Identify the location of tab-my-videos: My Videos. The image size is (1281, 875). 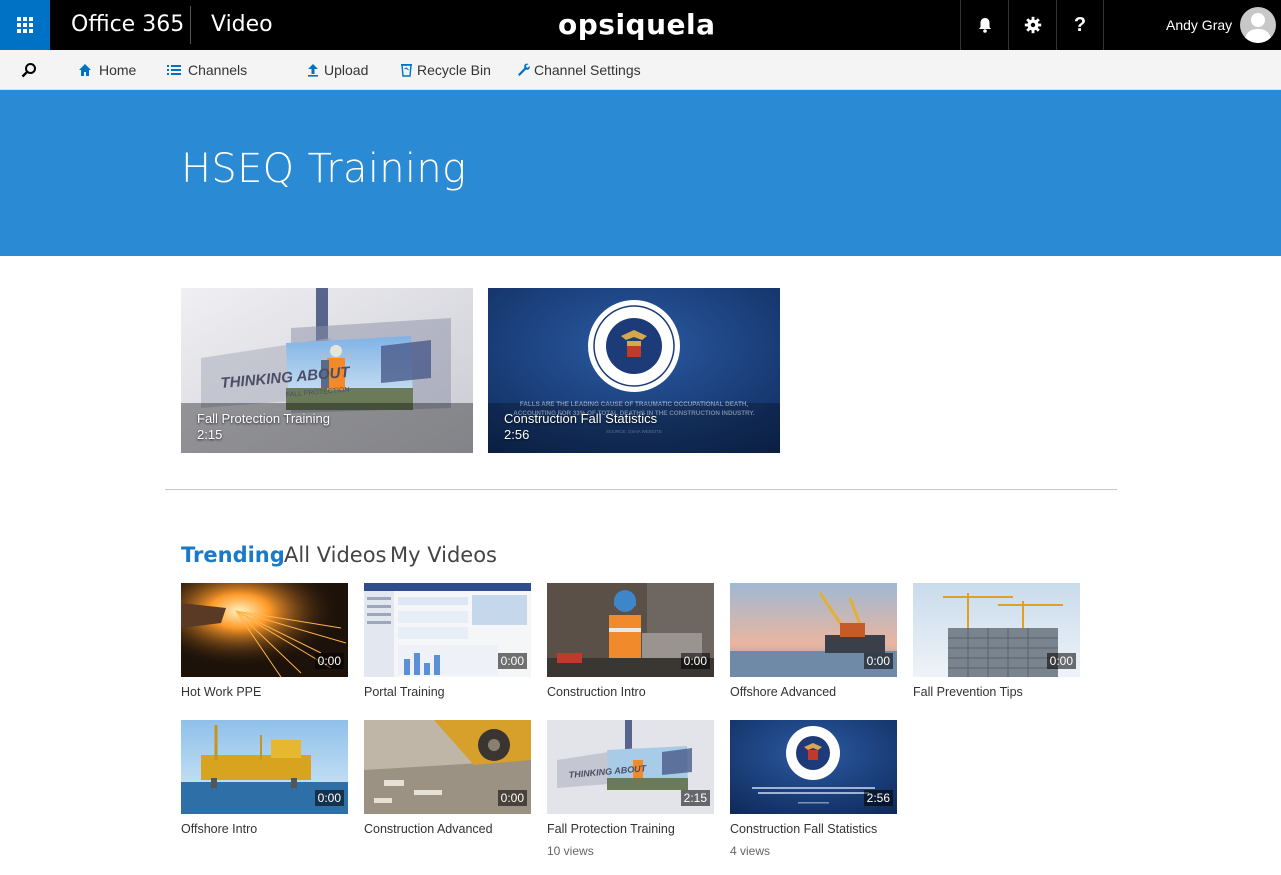
(443, 555).